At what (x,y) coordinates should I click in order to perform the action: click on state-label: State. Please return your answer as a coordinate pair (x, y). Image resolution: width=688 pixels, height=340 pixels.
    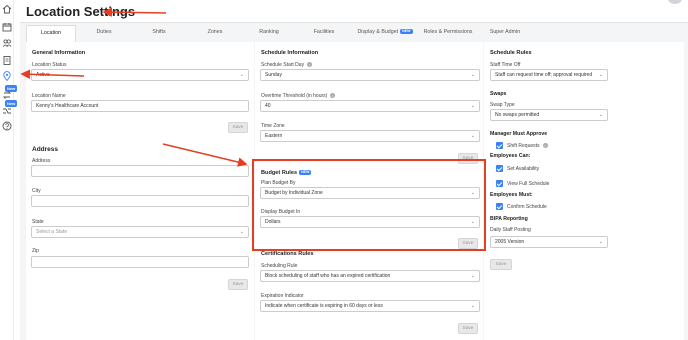
    Looking at the image, I should click on (38, 222).